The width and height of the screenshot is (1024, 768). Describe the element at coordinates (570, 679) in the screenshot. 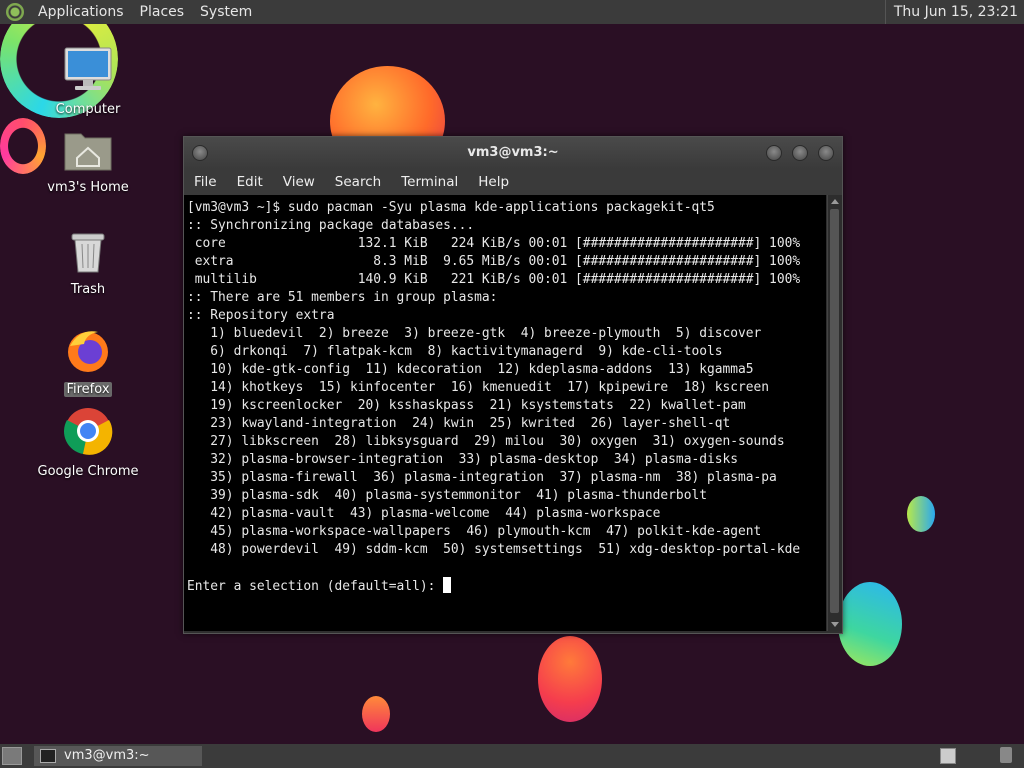

I see `wallpaper-red-blob` at that location.